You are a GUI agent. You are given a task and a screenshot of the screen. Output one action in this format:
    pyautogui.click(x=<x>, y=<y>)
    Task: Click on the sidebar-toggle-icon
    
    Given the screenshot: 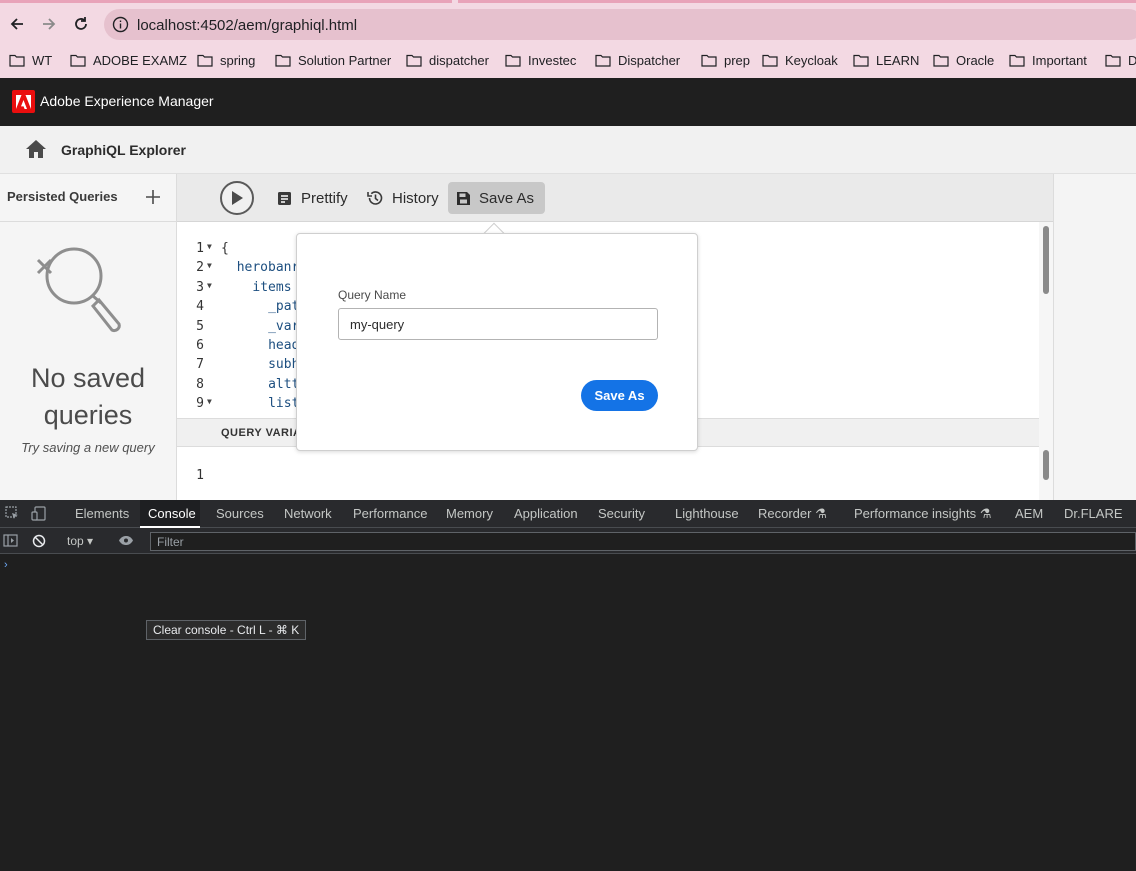 What is the action you would take?
    pyautogui.click(x=10, y=540)
    